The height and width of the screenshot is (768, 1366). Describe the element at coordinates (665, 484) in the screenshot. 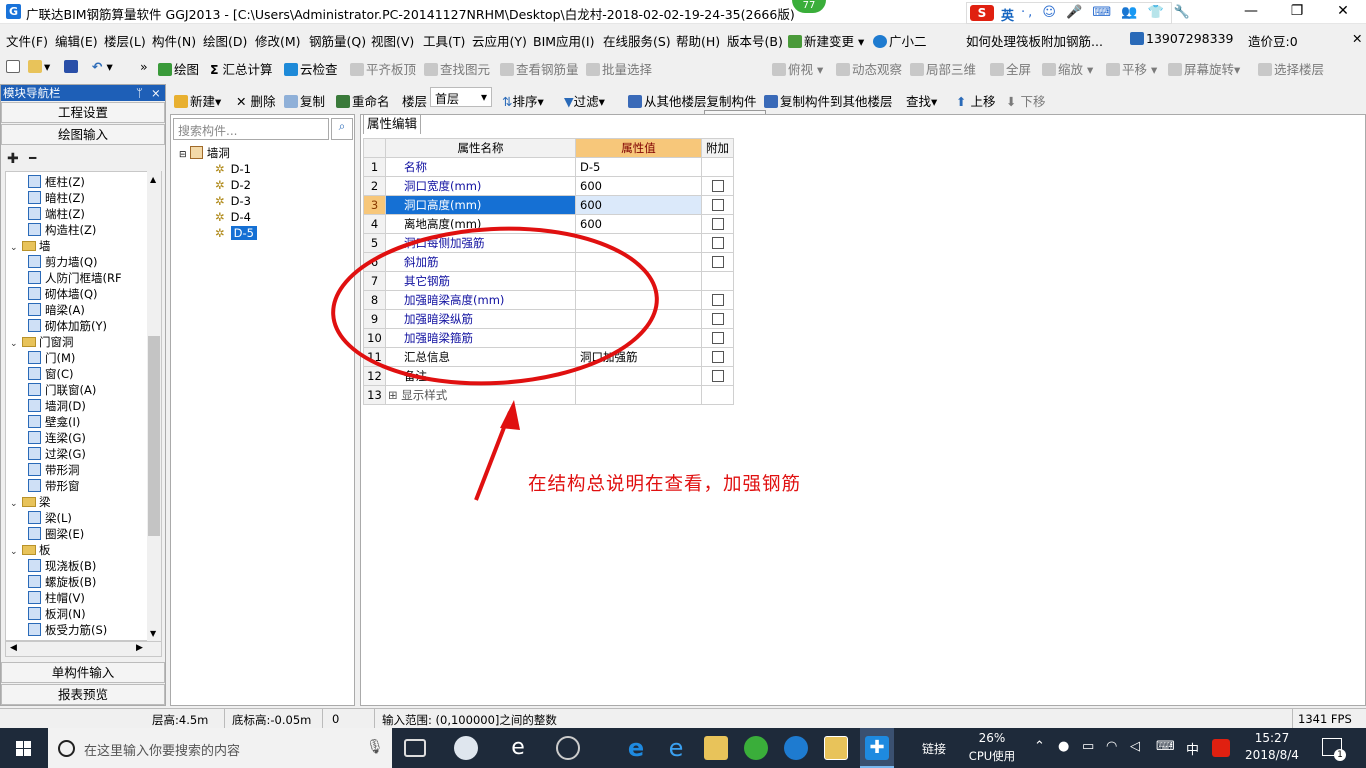

I see `annotation-text: 在结构总说明在查看，加强钢筋` at that location.